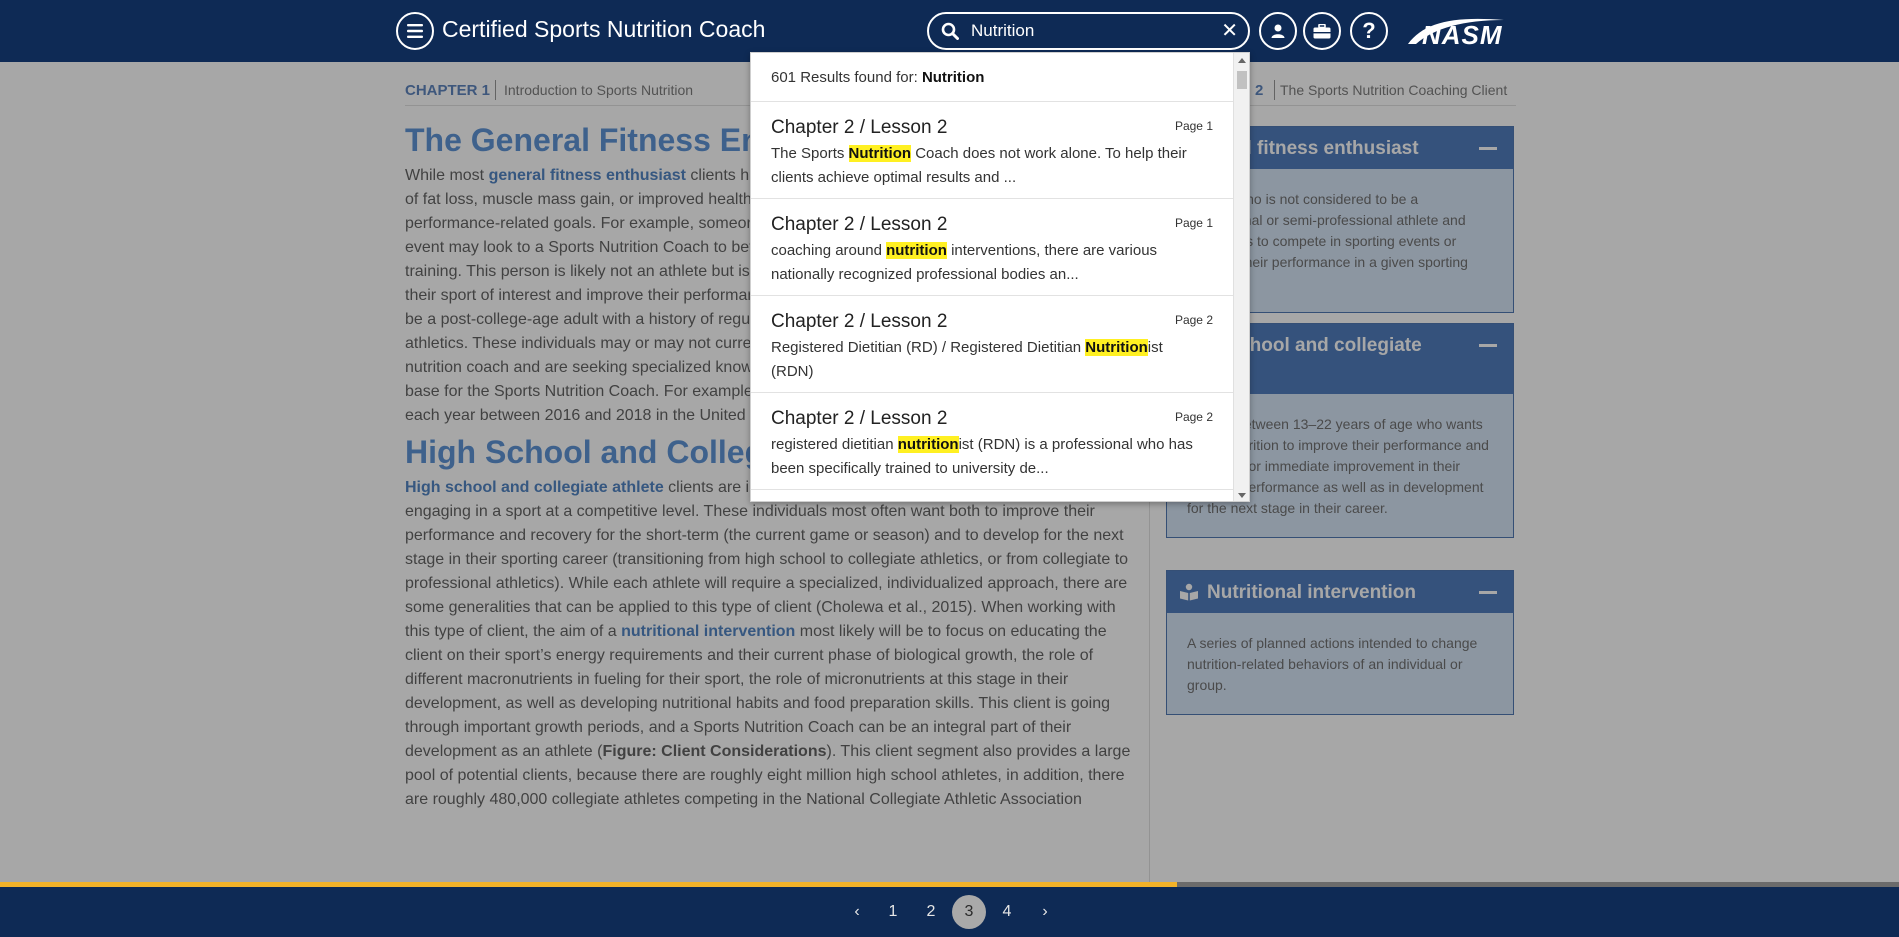 This screenshot has width=1899, height=937. I want to click on nasm-logo: NASM, so click(1462, 35).